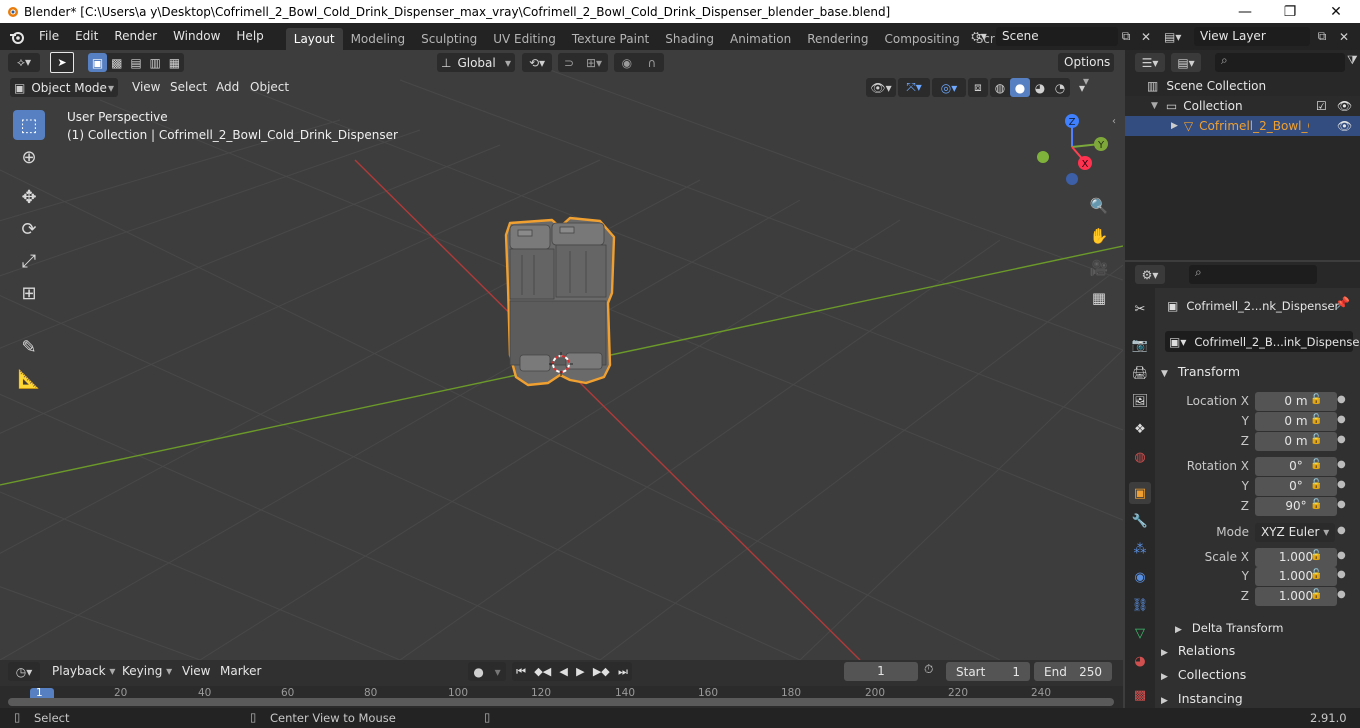  I want to click on mode-select: ▣ Object Mode ▾, so click(64, 87).